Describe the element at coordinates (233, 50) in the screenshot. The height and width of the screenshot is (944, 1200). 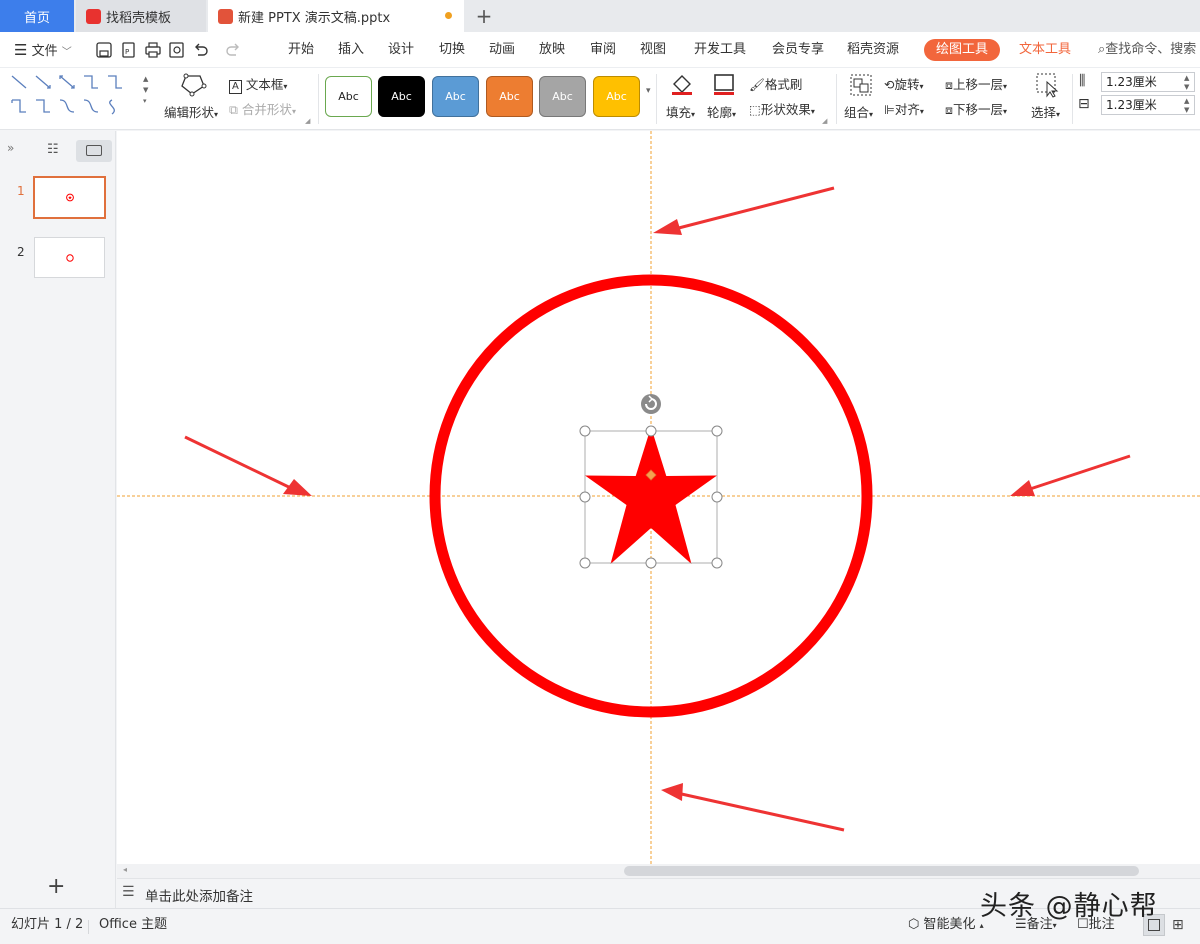
I see `redo-icon` at that location.